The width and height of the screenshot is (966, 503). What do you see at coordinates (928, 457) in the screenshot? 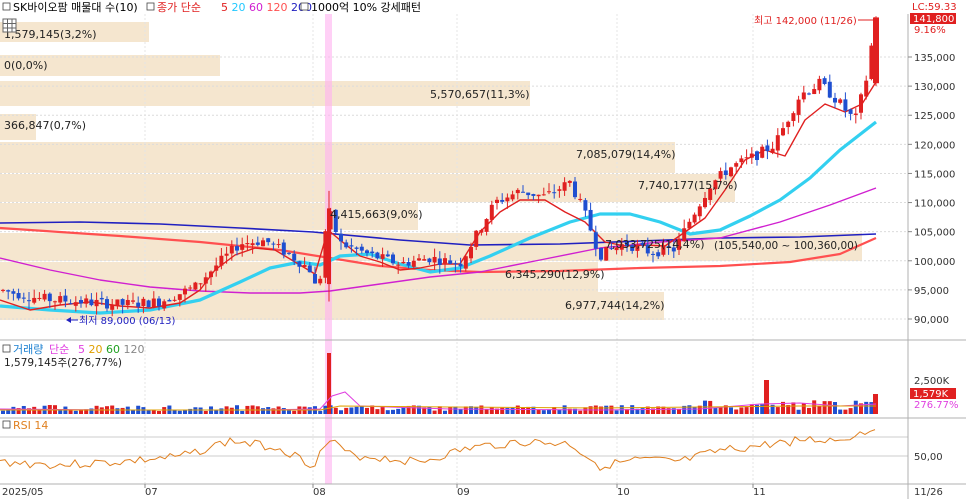
I see `rsi-tick: 50,00` at bounding box center [928, 457].